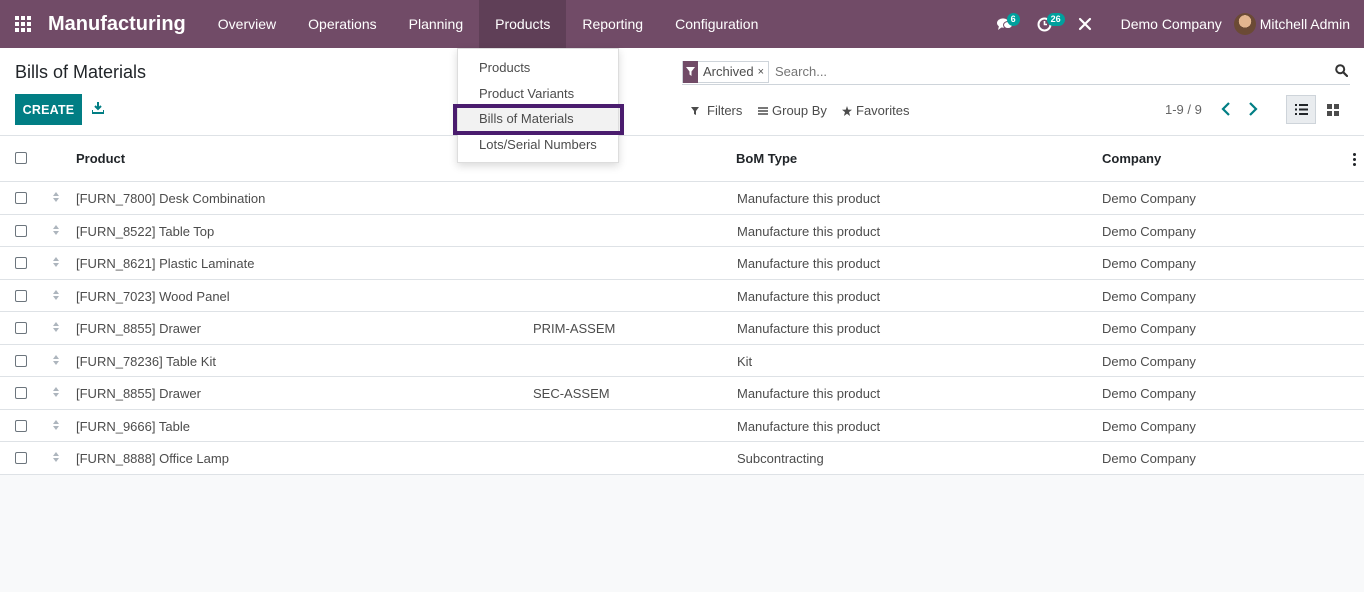 This screenshot has height=592, width=1364. Describe the element at coordinates (883, 110) in the screenshot. I see `favorites-label: Favorites` at that location.